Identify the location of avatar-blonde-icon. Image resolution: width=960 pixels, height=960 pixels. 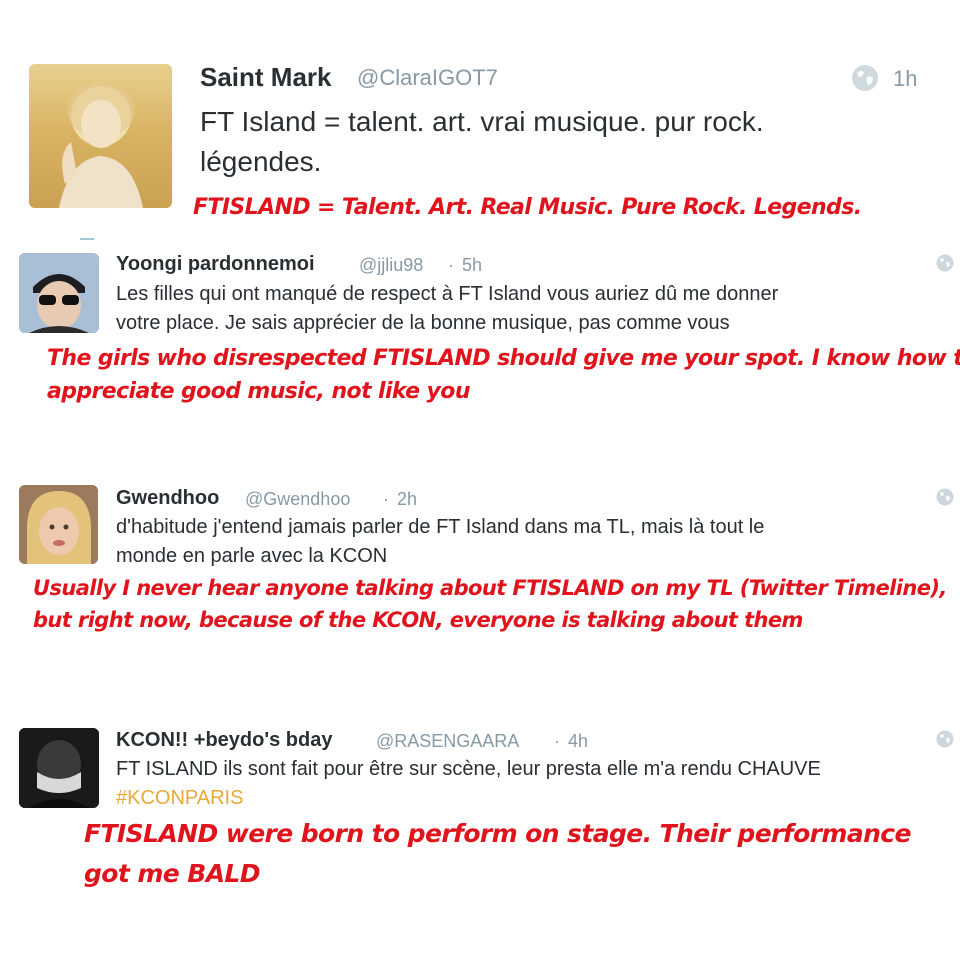
(58, 524).